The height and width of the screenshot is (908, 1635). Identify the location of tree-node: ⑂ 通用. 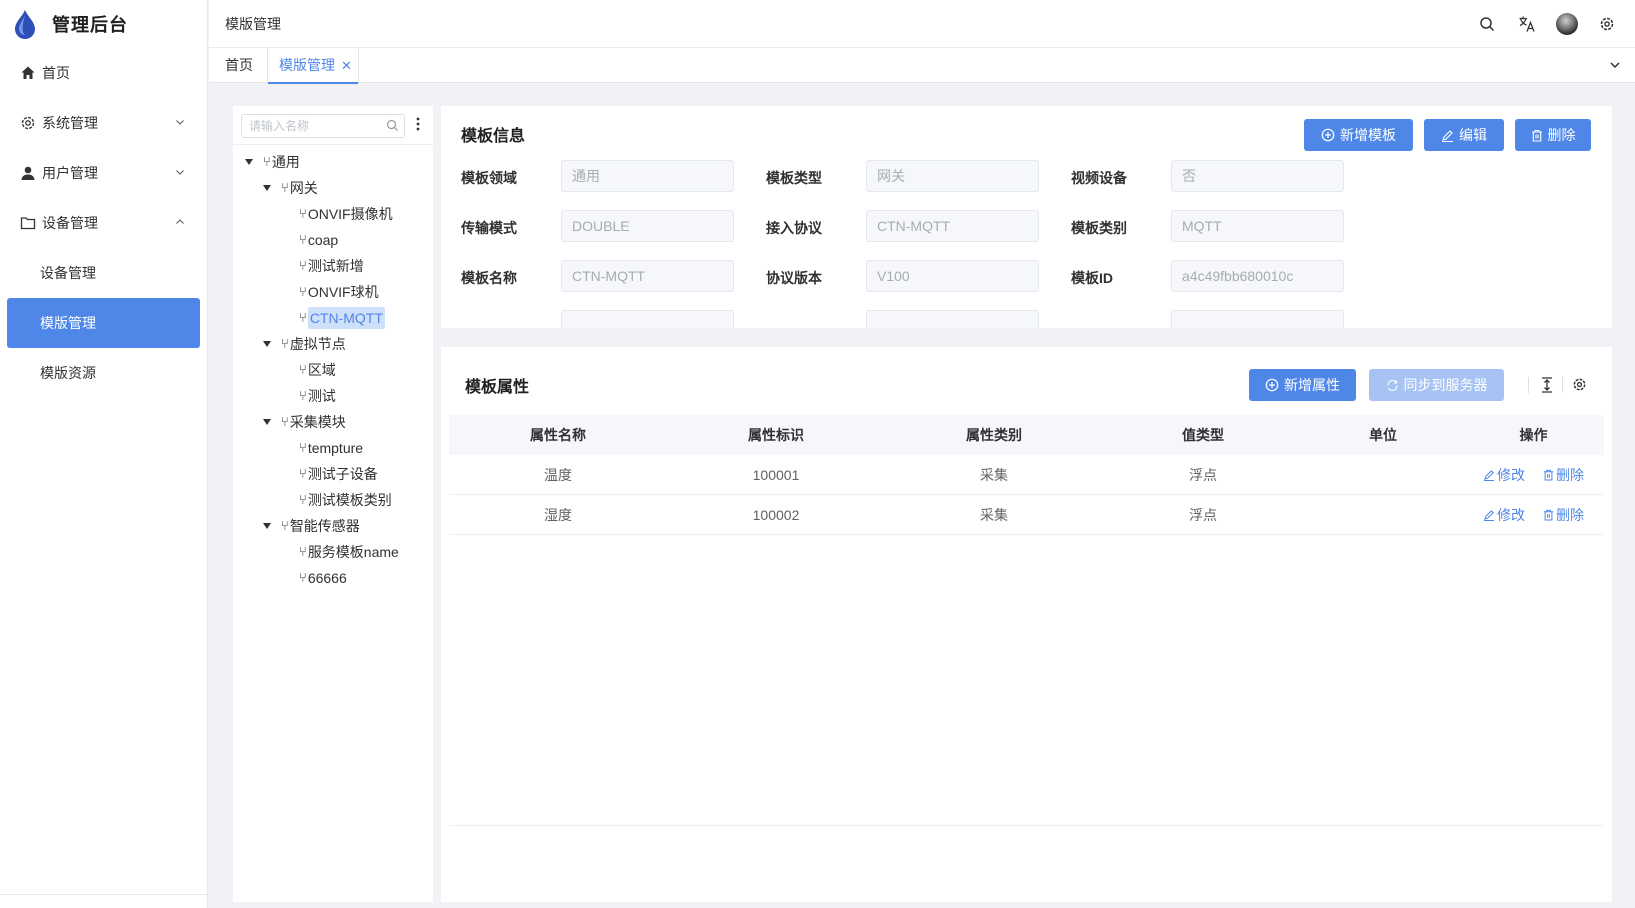
(272, 162).